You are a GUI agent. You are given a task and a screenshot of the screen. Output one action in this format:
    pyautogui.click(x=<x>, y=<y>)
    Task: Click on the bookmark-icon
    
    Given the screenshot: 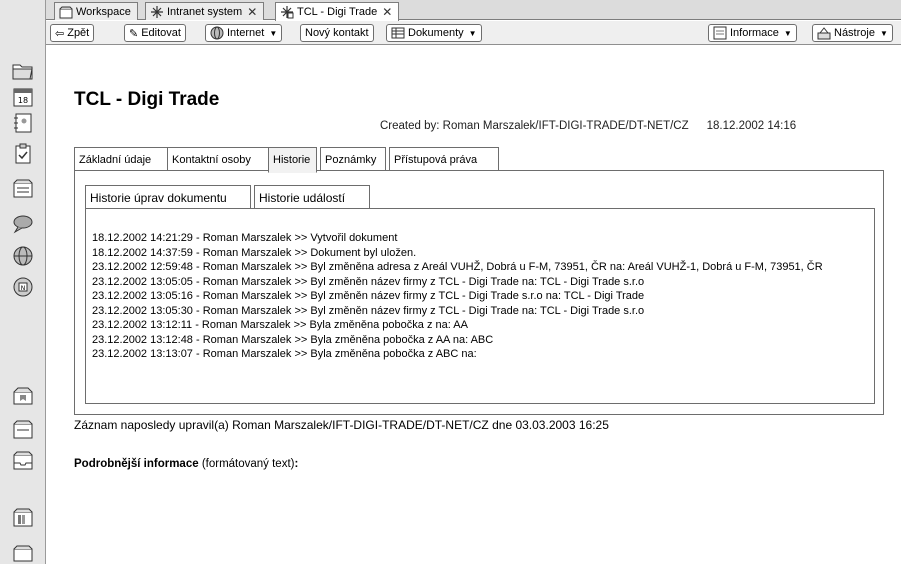 What is the action you would take?
    pyautogui.click(x=23, y=396)
    